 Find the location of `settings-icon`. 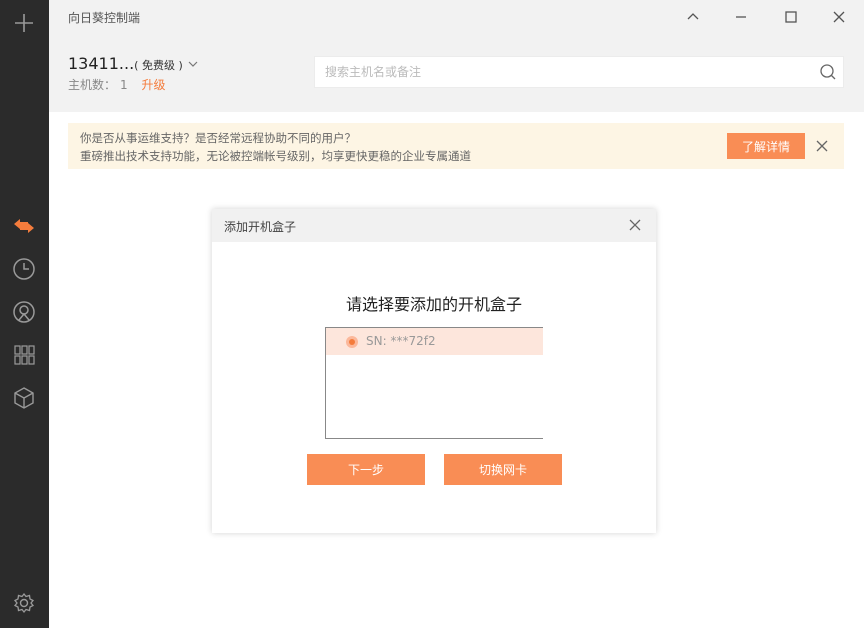

settings-icon is located at coordinates (24, 603).